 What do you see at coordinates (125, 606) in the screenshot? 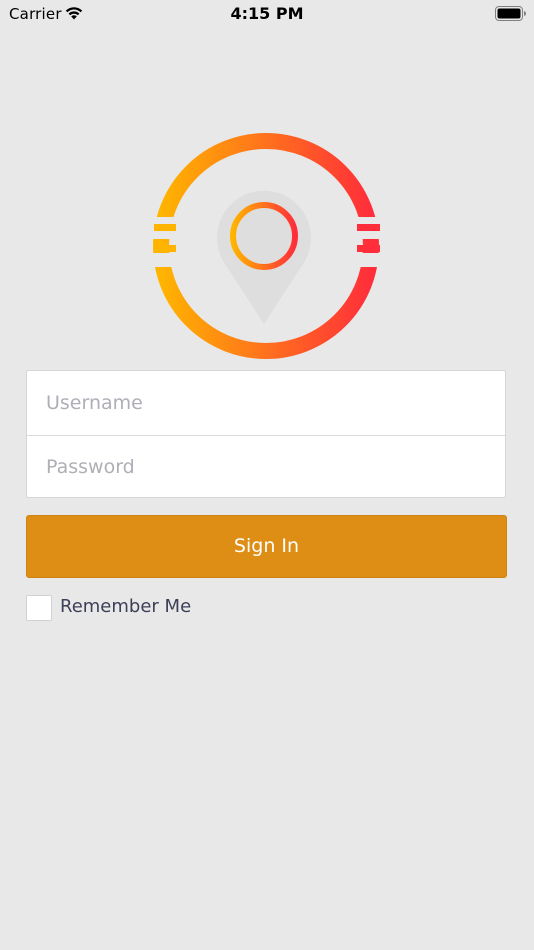
I see `remember-me-label: Remember Me` at bounding box center [125, 606].